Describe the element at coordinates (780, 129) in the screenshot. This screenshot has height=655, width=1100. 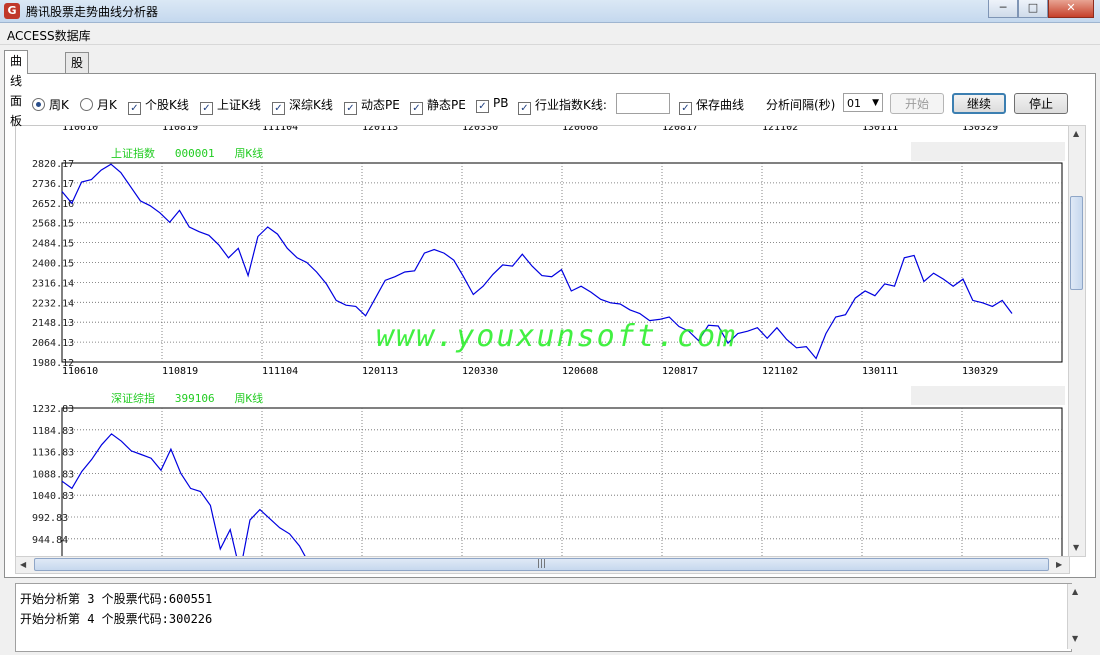
I see `partial-axis-tick-label: 121102` at that location.